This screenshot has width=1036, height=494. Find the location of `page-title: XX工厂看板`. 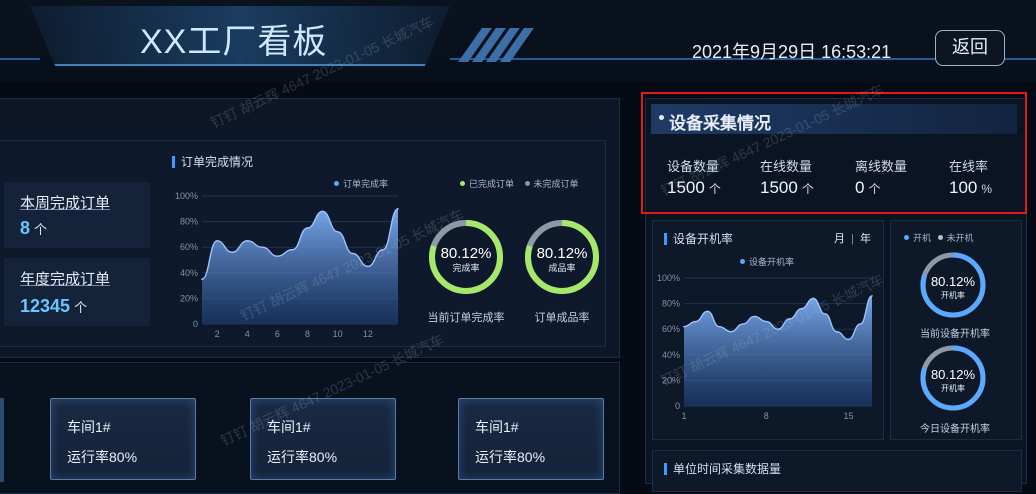

page-title: XX工厂看板 is located at coordinates (234, 42).